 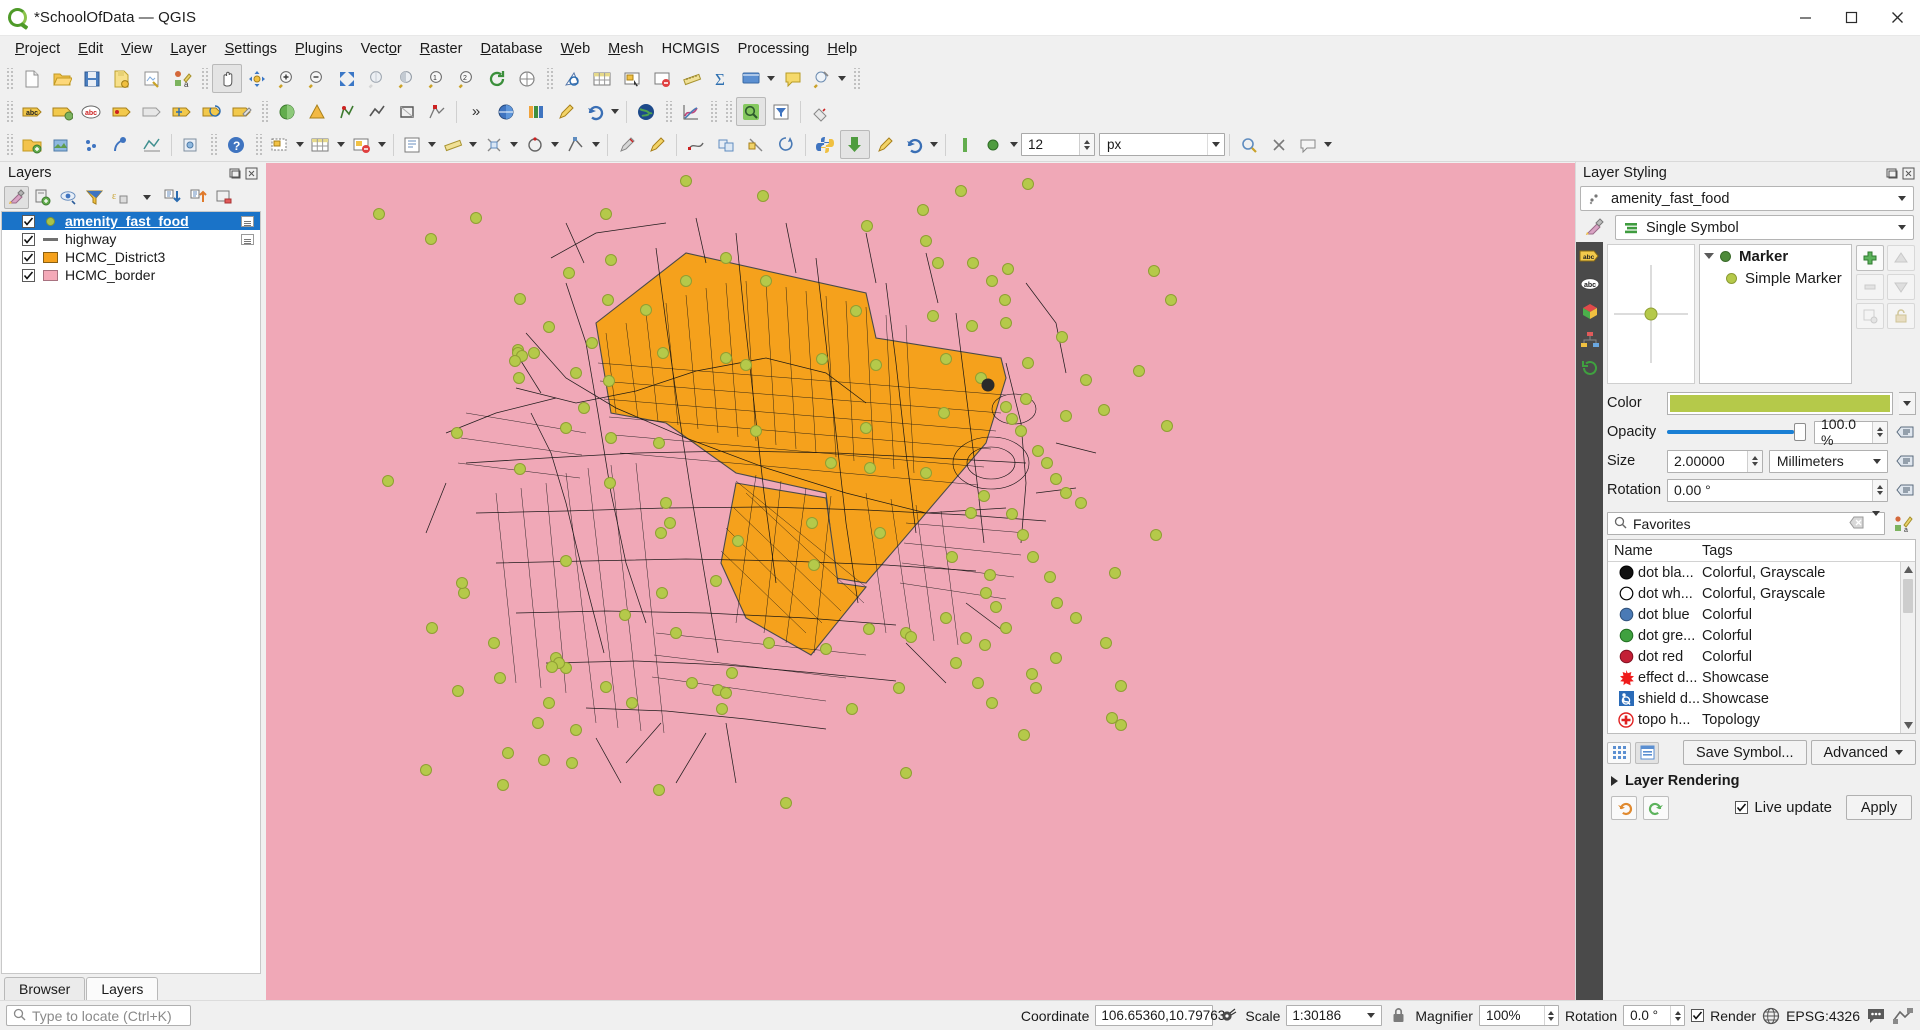 What do you see at coordinates (191, 144) in the screenshot?
I see `new-shapefile-layer-icon` at bounding box center [191, 144].